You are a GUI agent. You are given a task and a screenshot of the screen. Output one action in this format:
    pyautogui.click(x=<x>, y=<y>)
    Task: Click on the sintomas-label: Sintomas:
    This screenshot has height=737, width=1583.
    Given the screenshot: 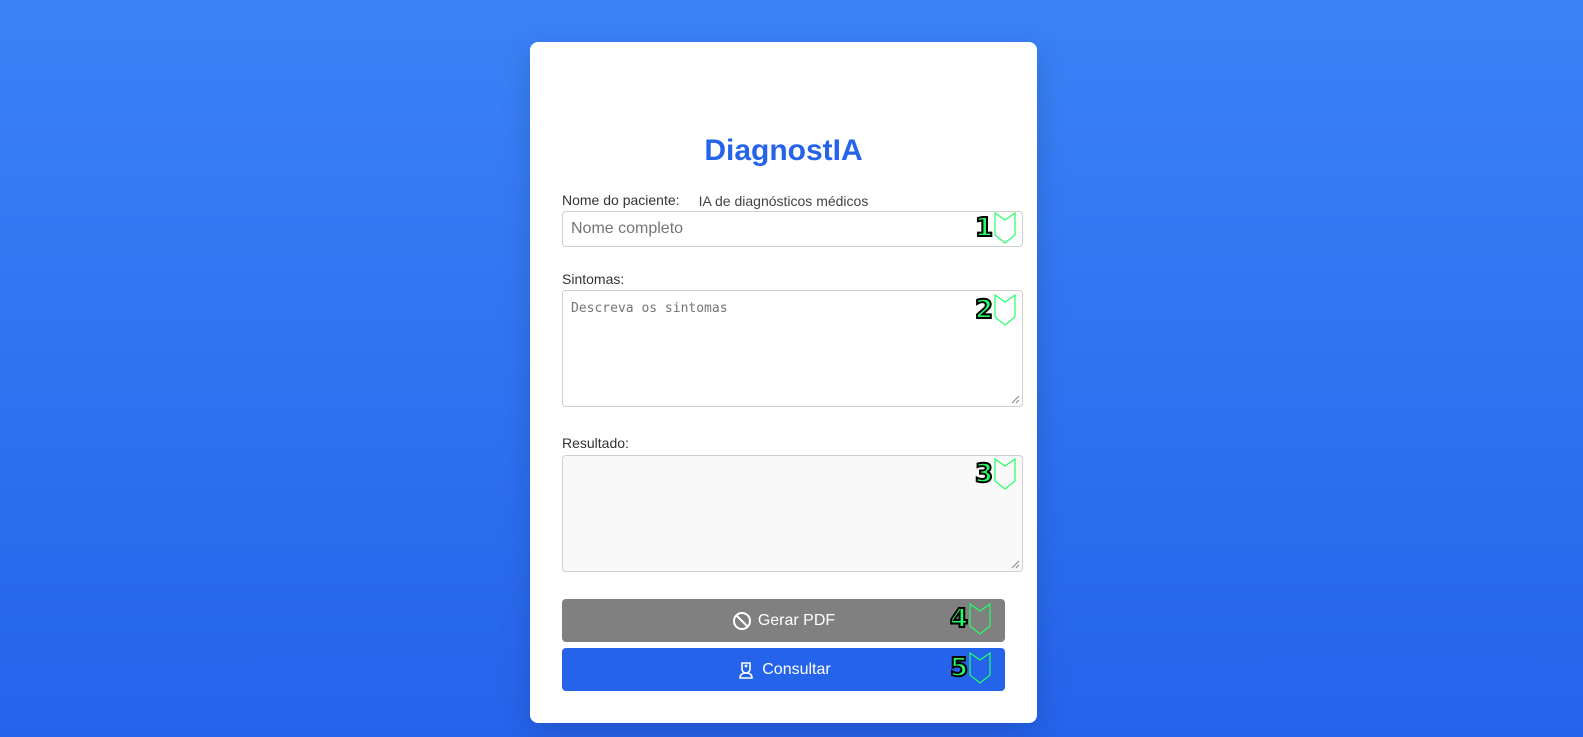 What is the action you would take?
    pyautogui.click(x=593, y=279)
    